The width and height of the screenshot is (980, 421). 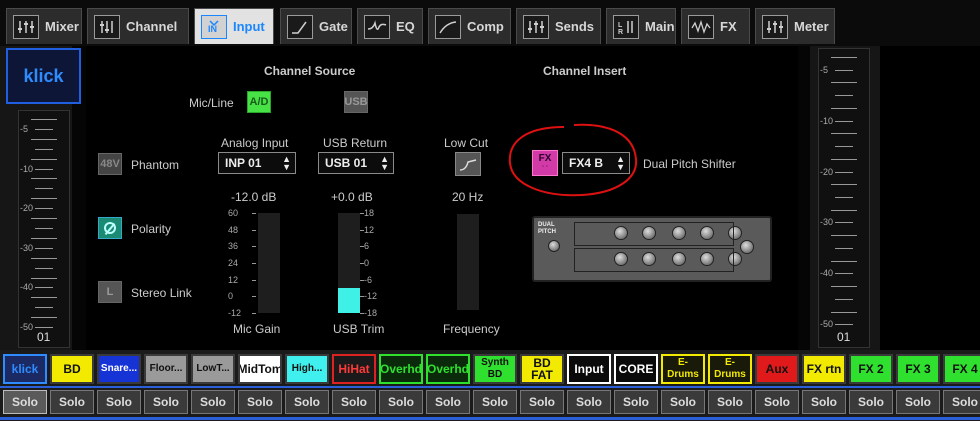 I want to click on channel-name-tile: CORE, so click(x=636, y=369).